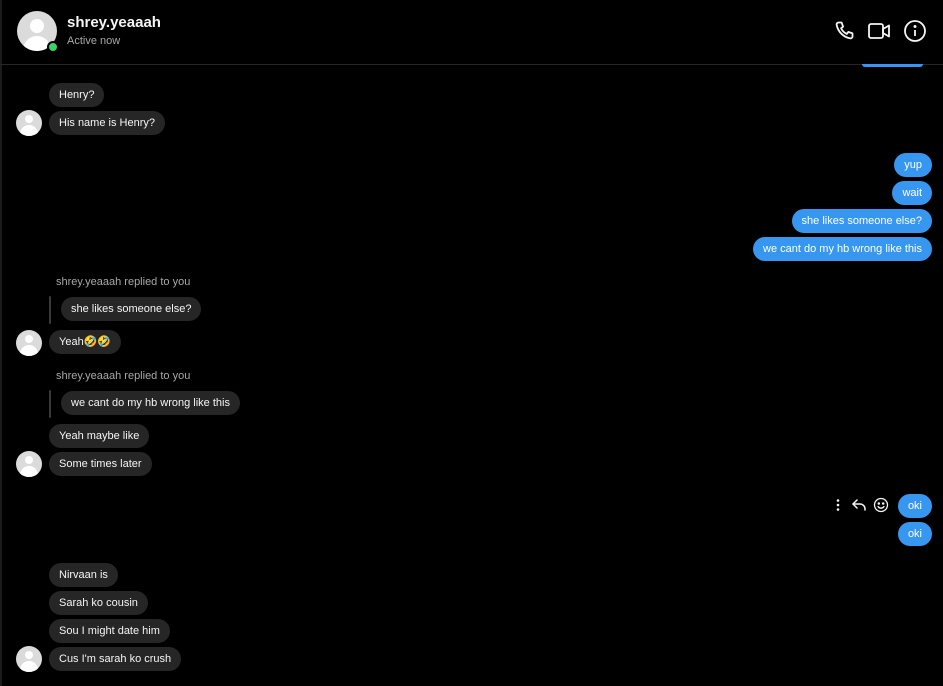 Image resolution: width=943 pixels, height=686 pixels. What do you see at coordinates (98, 603) in the screenshot?
I see `incoming-message: Sarah ko cousin` at bounding box center [98, 603].